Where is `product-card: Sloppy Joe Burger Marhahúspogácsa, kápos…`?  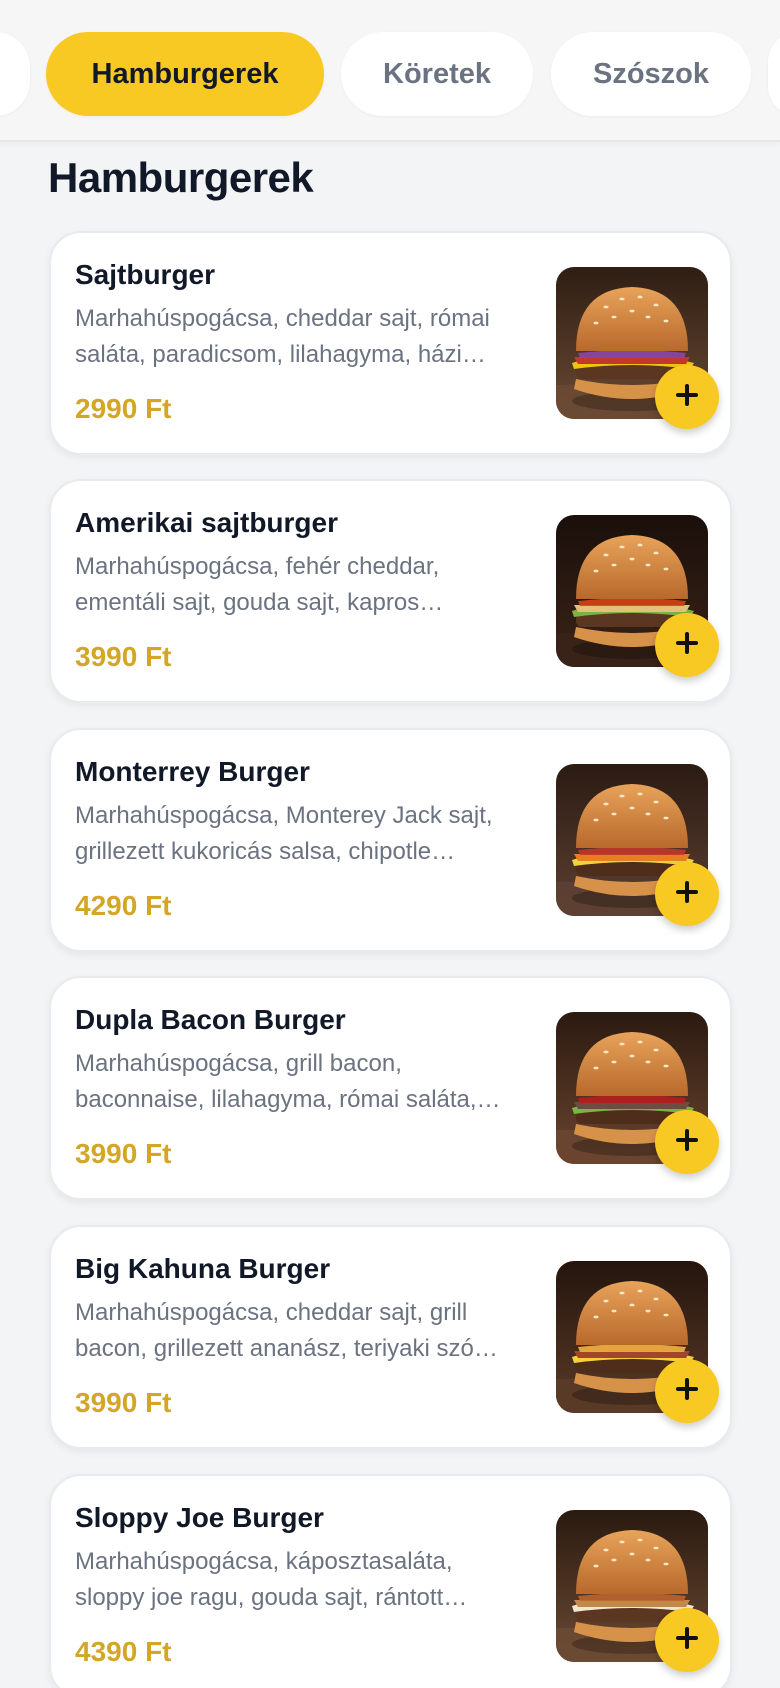
product-card: Sloppy Joe Burger Marhahúspogácsa, kápos… is located at coordinates (390, 1581).